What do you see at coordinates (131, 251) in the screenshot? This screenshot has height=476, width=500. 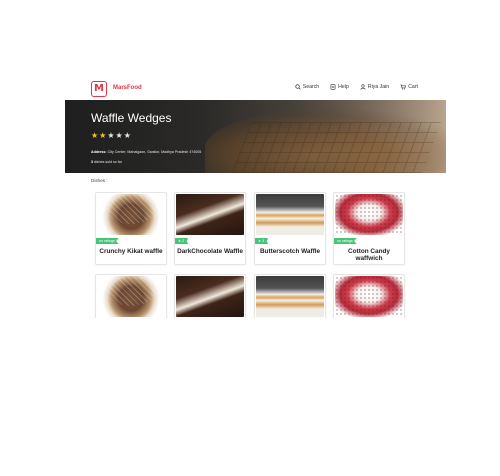 I see `dish-name: Crunchy Kikat waffle` at bounding box center [131, 251].